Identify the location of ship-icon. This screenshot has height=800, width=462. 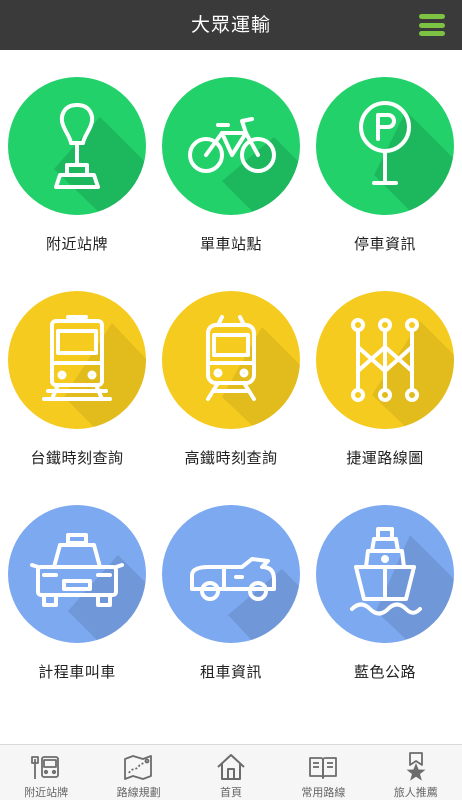
(386, 571).